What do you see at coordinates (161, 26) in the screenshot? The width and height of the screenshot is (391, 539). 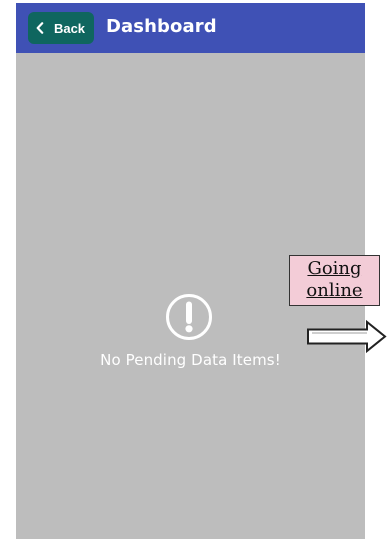 I see `page-title: Dashboard` at bounding box center [161, 26].